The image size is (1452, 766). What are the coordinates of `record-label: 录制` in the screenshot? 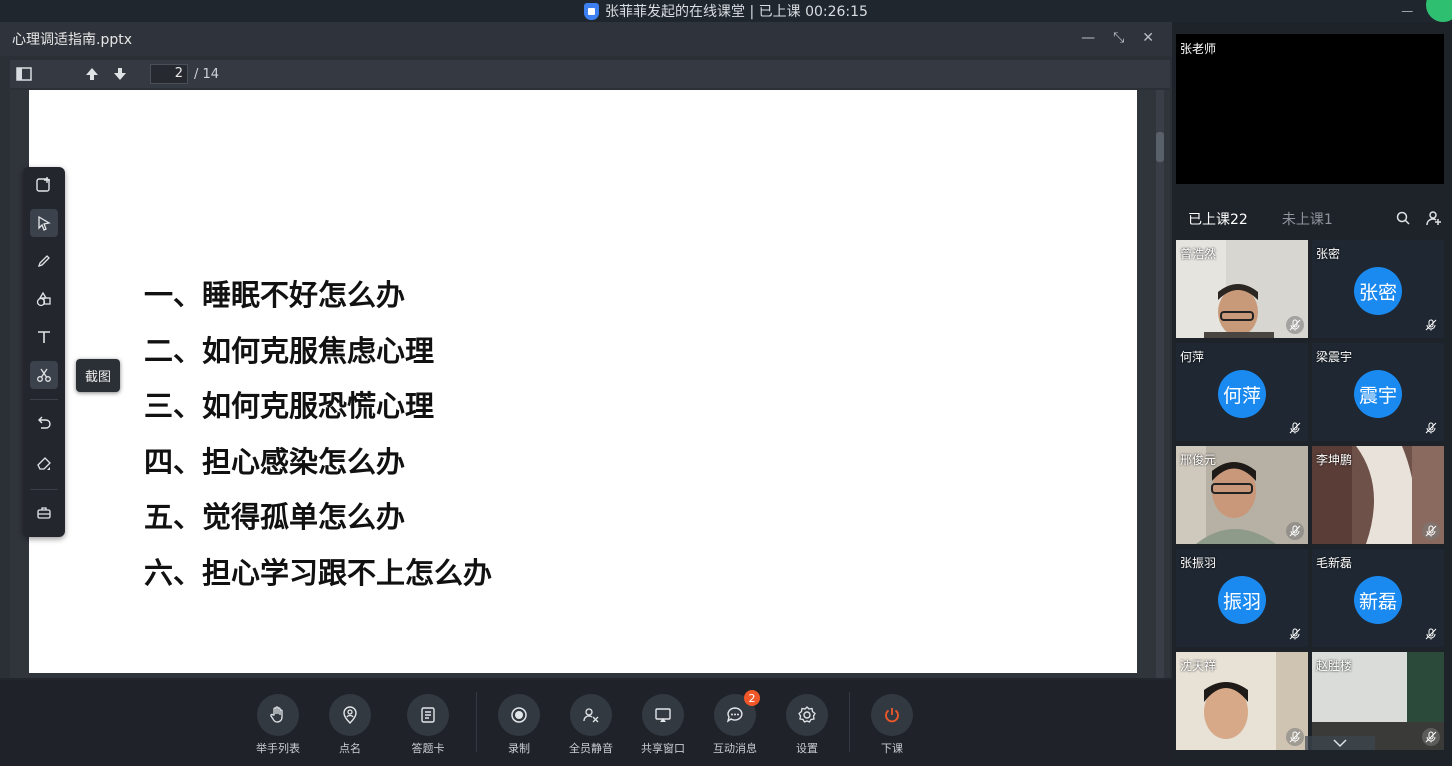 It's located at (519, 748).